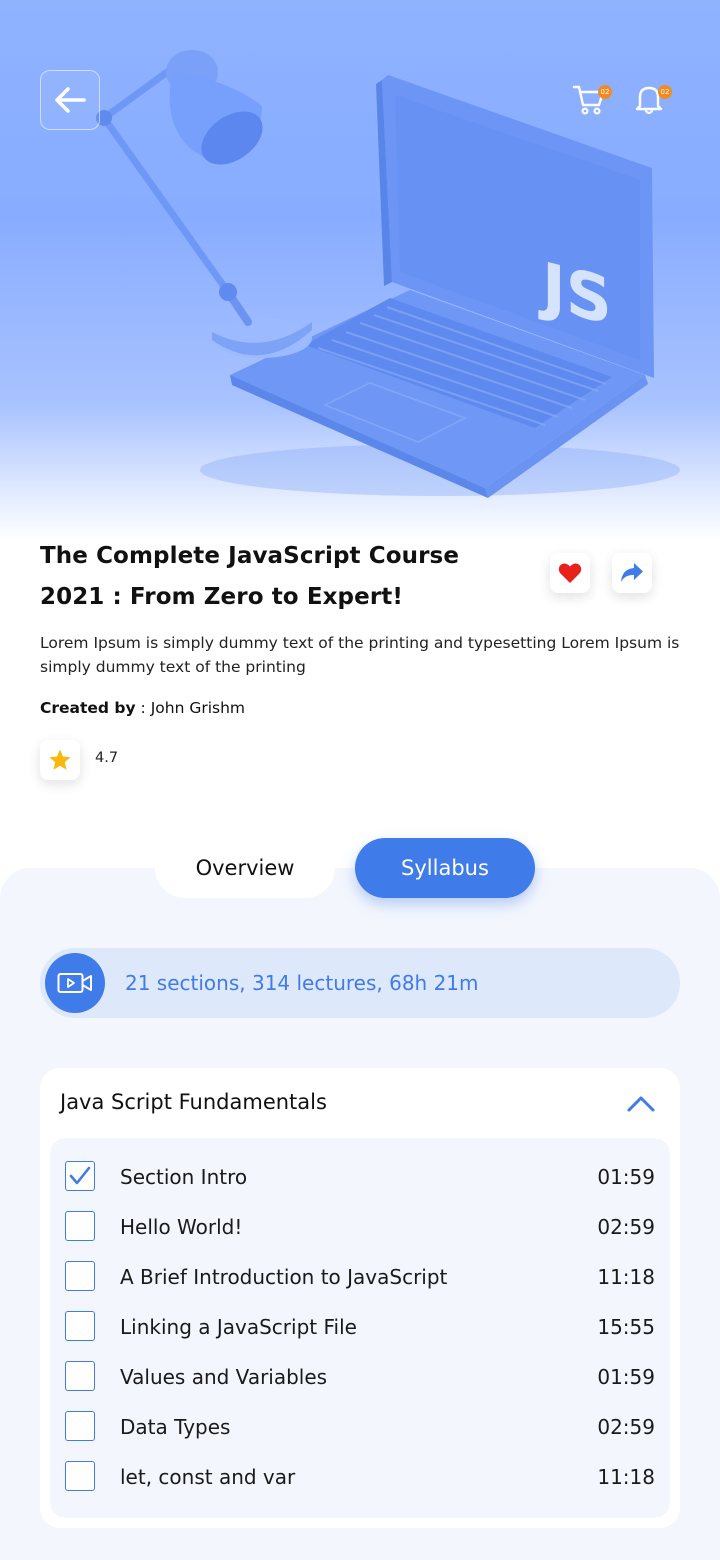 The width and height of the screenshot is (720, 1560). I want to click on heart-icon, so click(570, 573).